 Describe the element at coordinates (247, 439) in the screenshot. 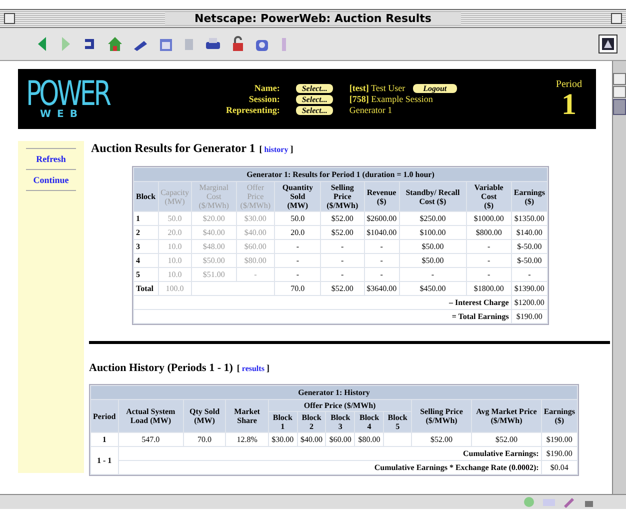

I see `table-cell: 12.8%` at that location.